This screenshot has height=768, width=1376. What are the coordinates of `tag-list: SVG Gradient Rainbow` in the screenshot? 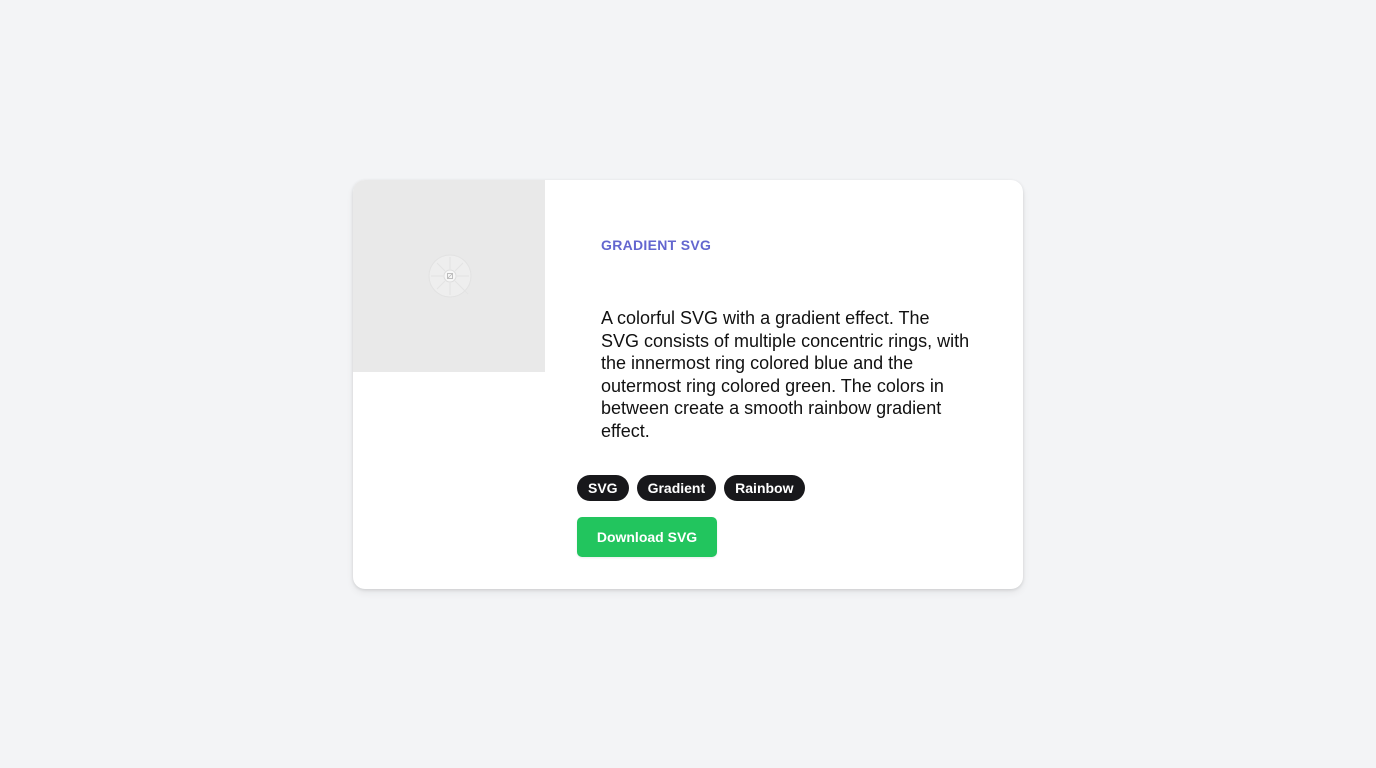 It's located at (691, 488).